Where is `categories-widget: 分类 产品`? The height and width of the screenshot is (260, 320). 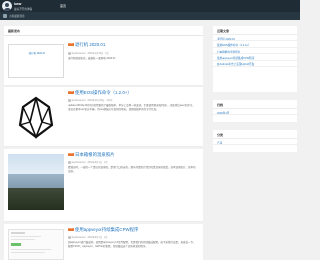 categories-widget: 分类 产品 is located at coordinates (255, 141).